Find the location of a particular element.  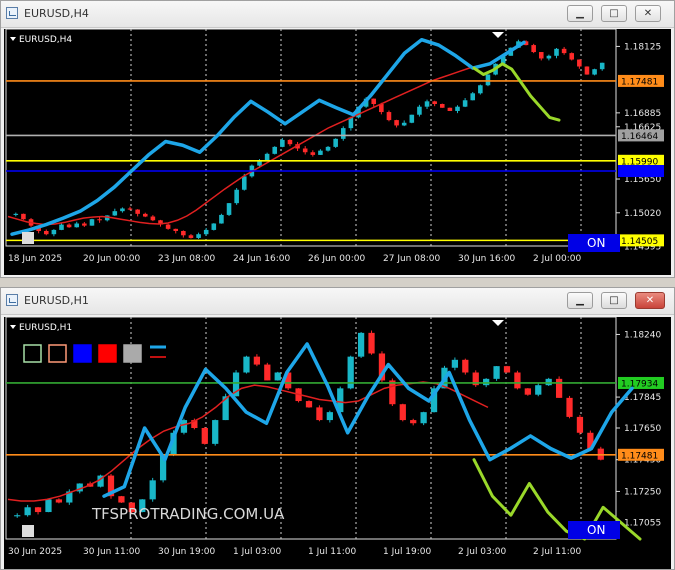

chart-window-icon is located at coordinates (12, 300).